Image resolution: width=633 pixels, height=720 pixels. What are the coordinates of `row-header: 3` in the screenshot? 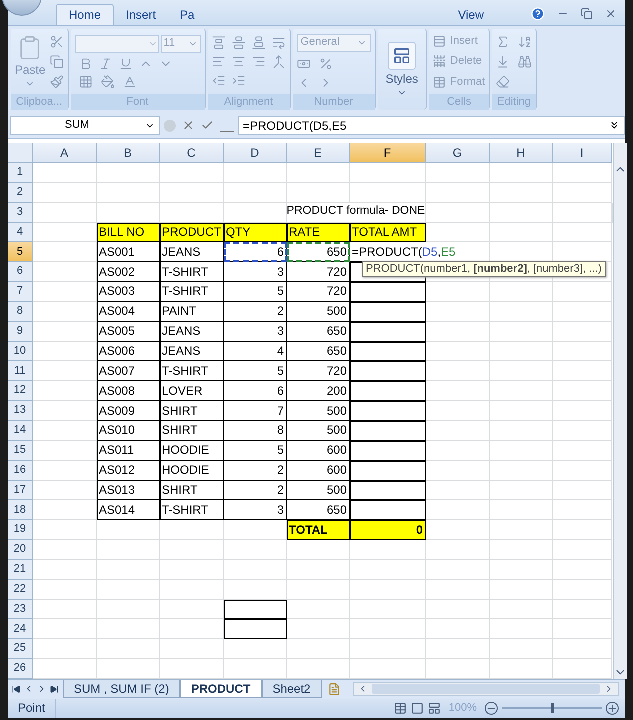 It's located at (20, 212).